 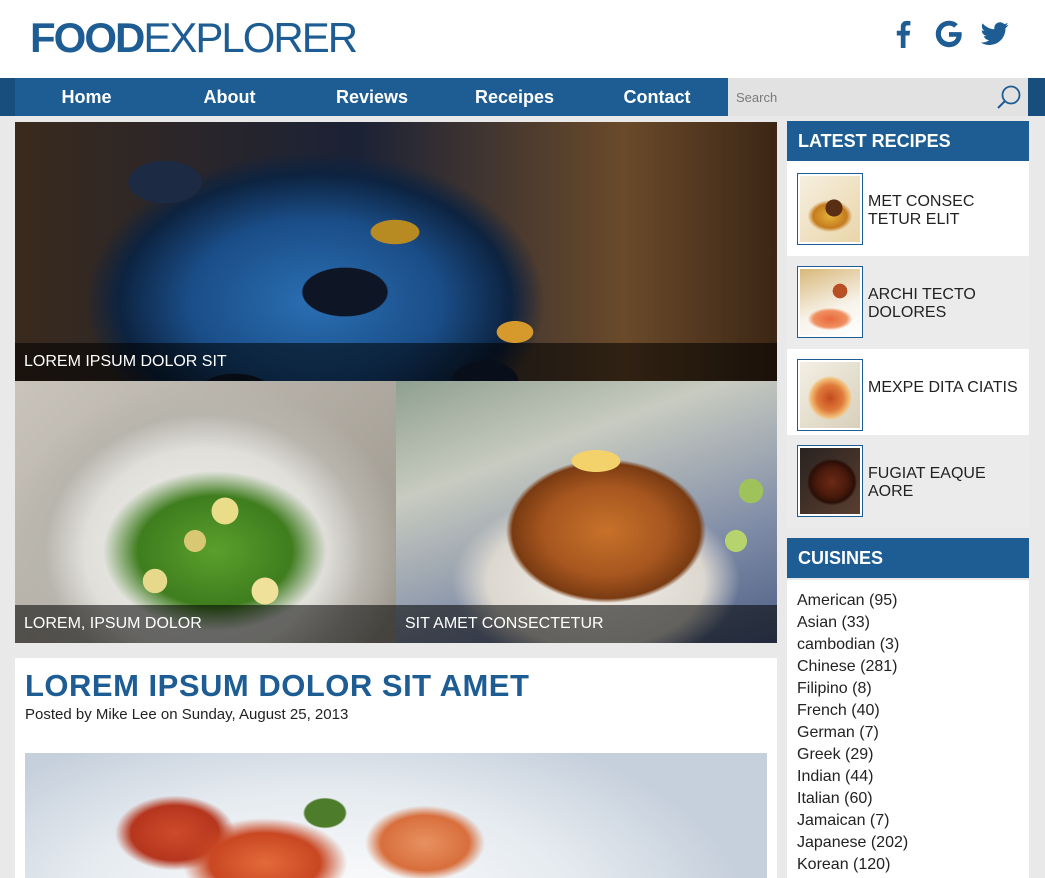 I want to click on recipe-title: MEXPE DITA CIATIS, so click(x=943, y=388).